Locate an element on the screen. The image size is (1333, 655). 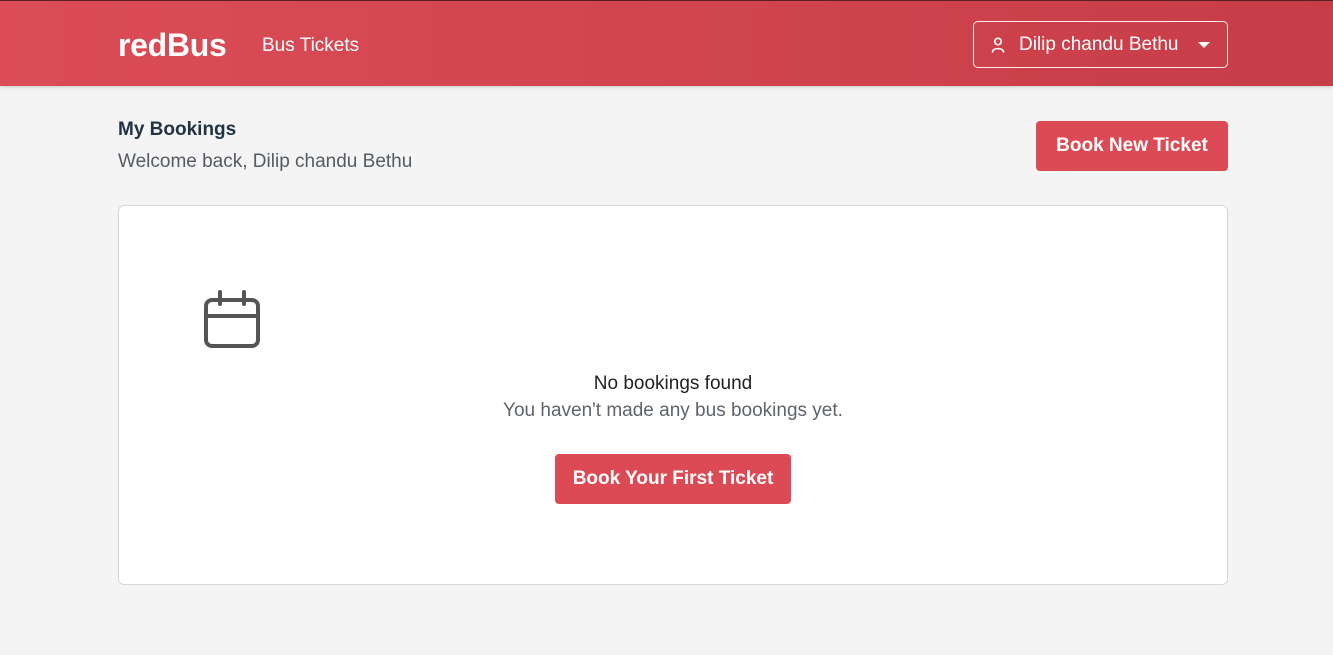
top-navbar: redBus Bus Tickets Dilip chandu Bethu is located at coordinates (666, 43).